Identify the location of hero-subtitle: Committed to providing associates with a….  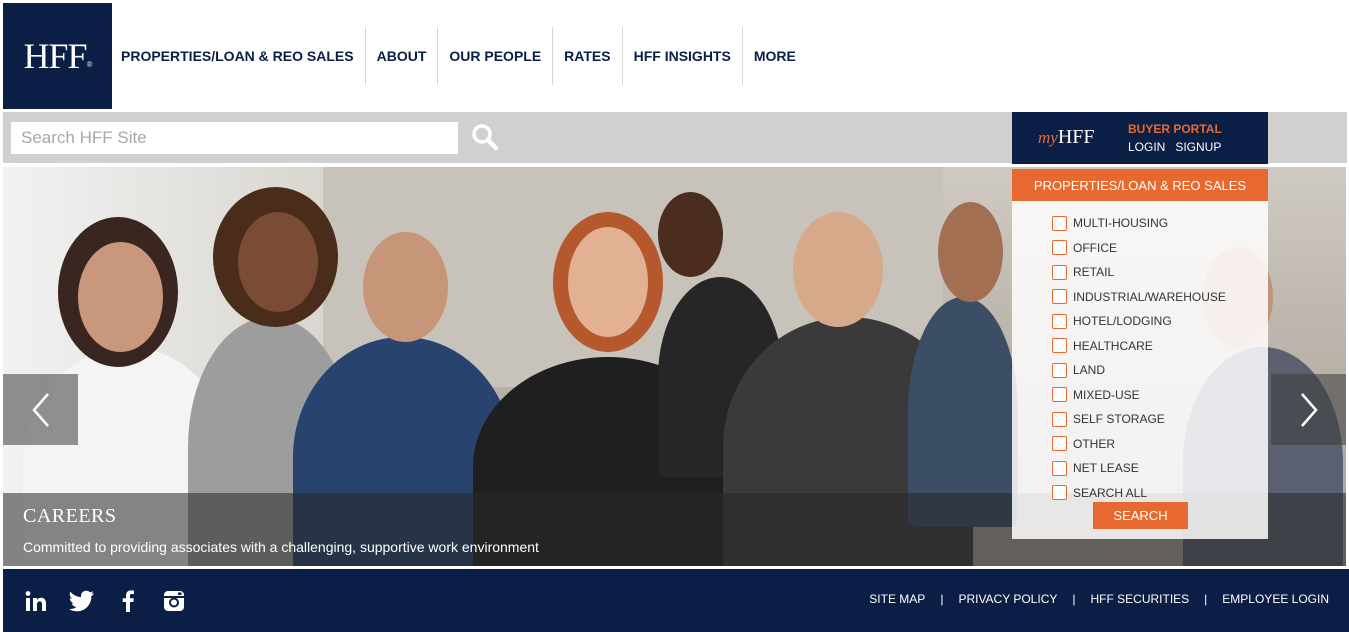
(281, 547).